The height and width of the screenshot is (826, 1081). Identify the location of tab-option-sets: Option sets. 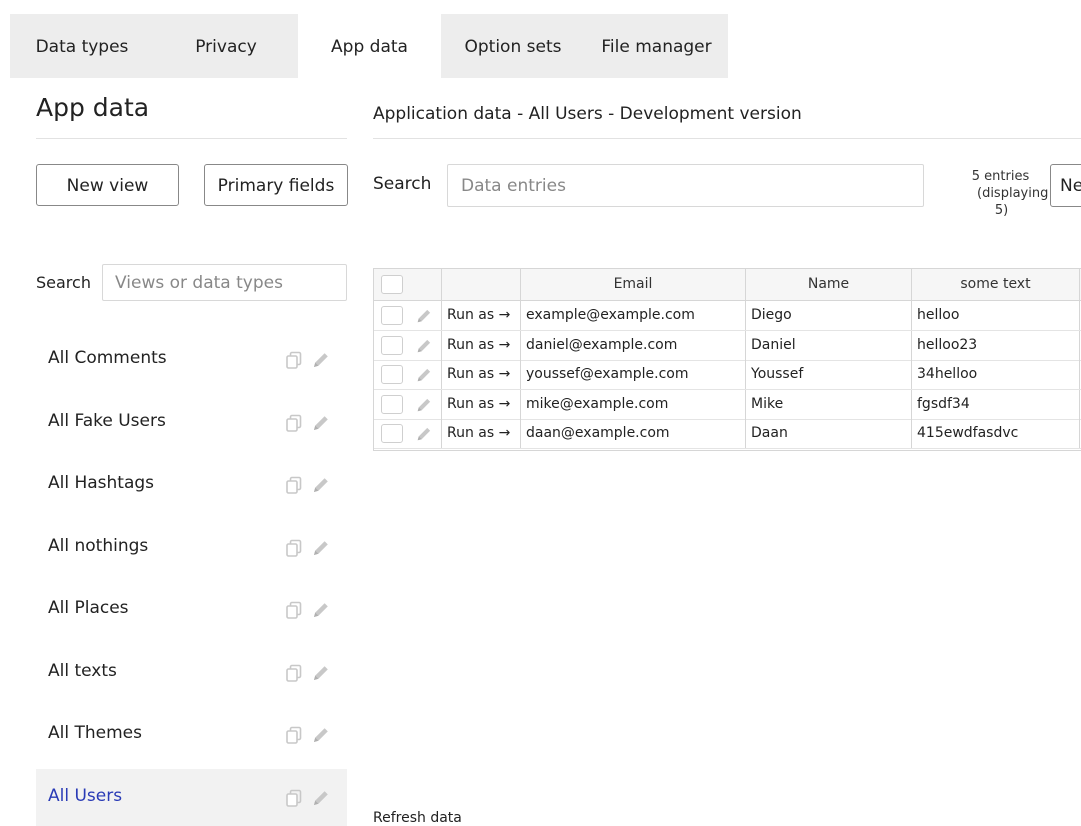
(513, 46).